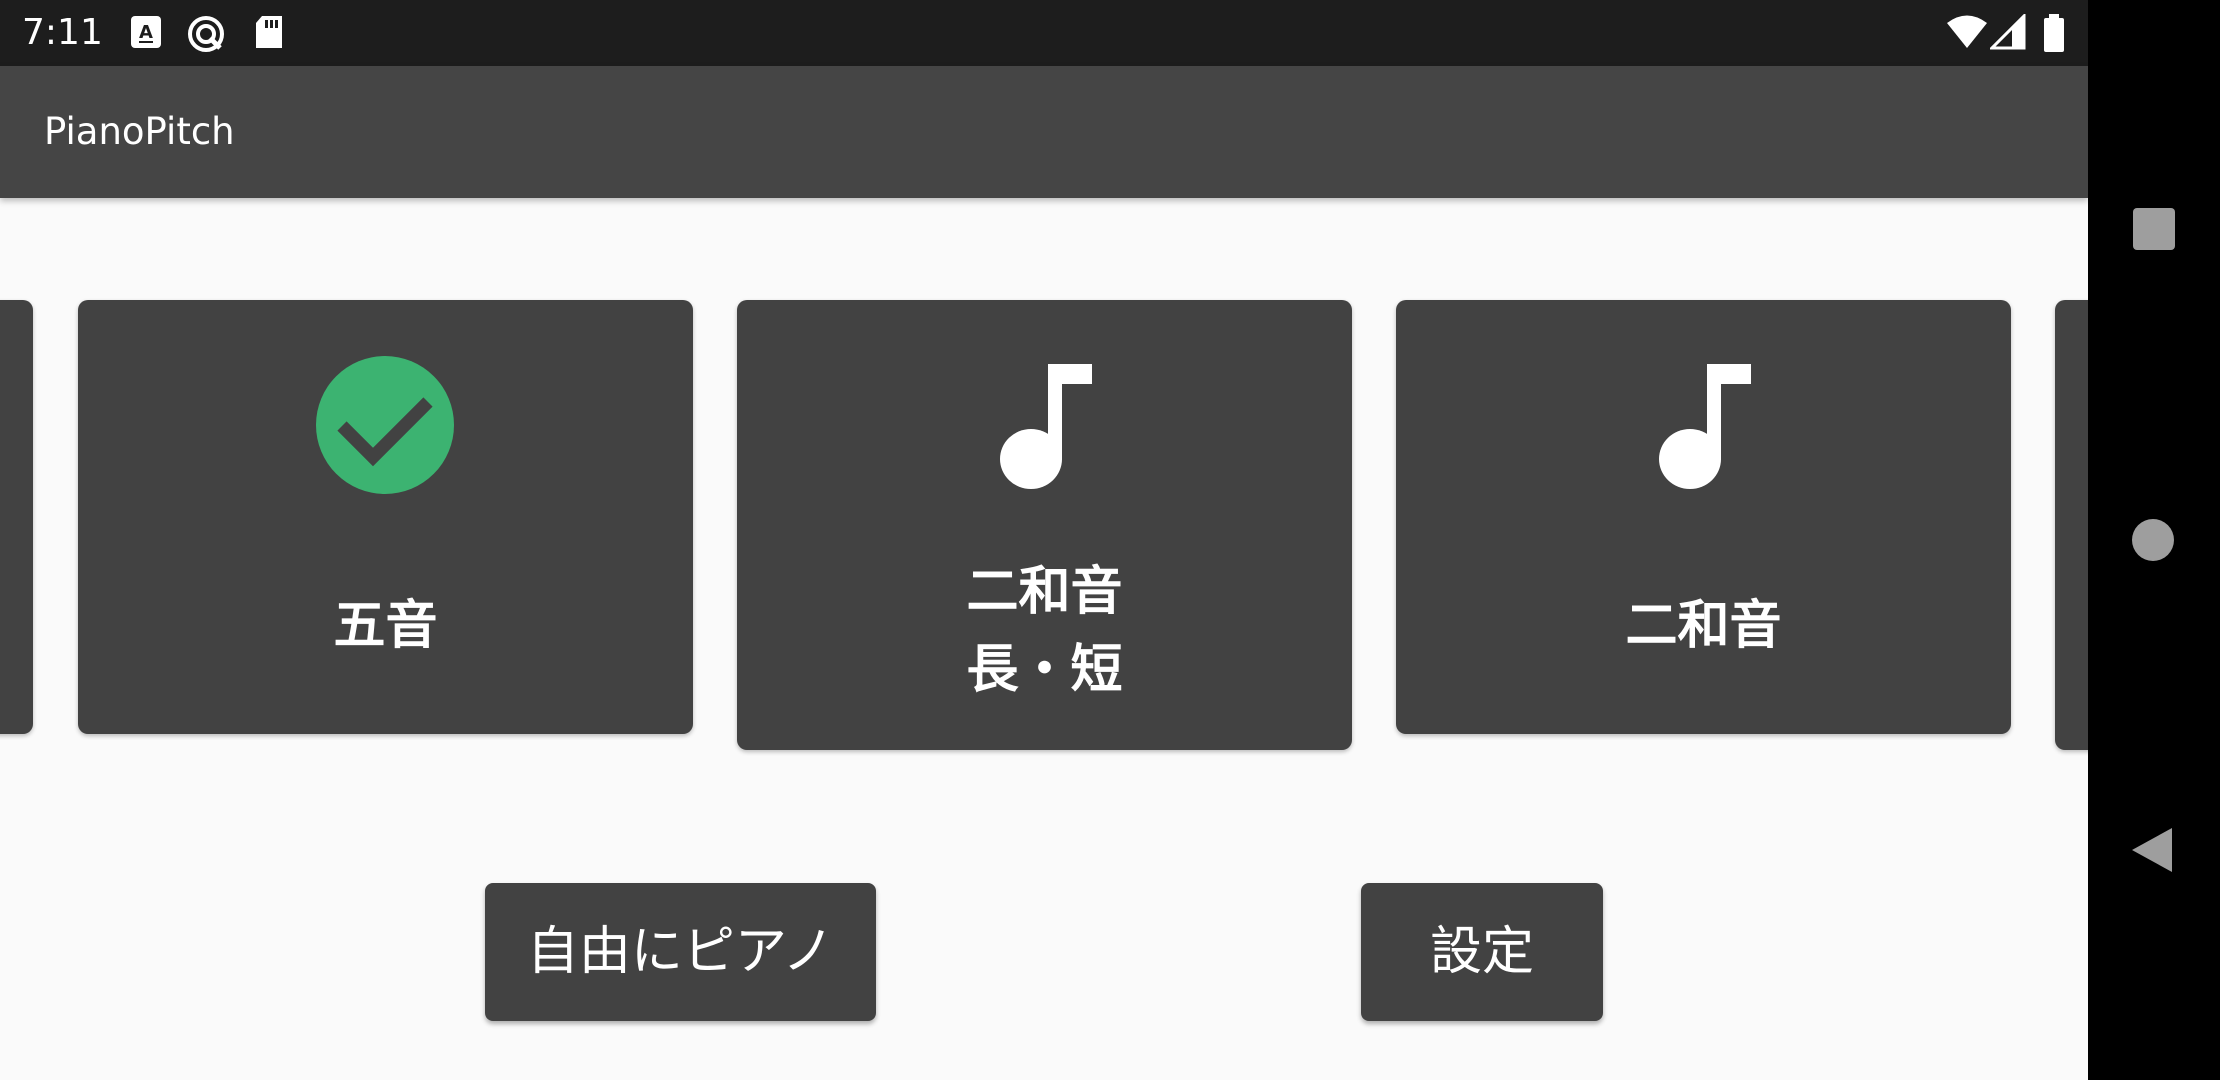 Image resolution: width=2220 pixels, height=1080 pixels. What do you see at coordinates (1703, 517) in the screenshot?
I see `mode-card-two-chords: 二和音` at bounding box center [1703, 517].